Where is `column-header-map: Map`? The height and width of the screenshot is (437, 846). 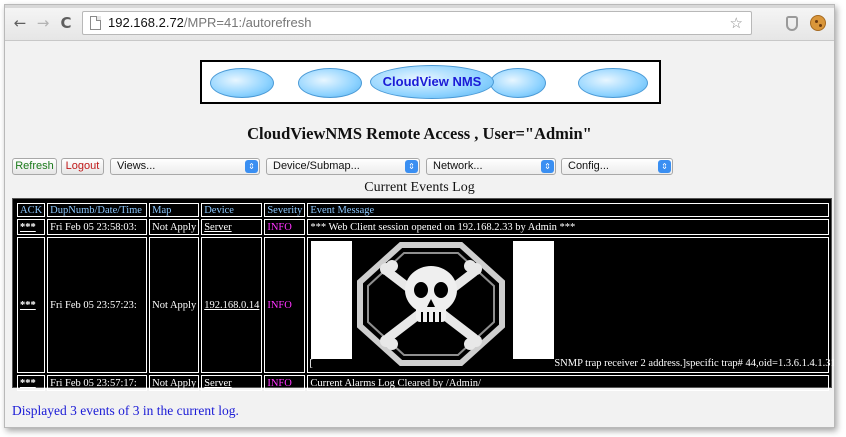 column-header-map: Map is located at coordinates (174, 210).